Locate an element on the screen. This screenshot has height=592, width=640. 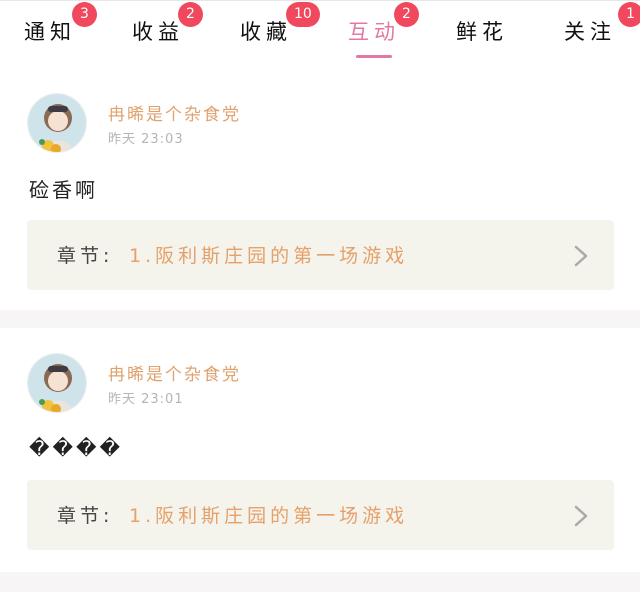
comment-timestamp: 昨天 23:03 is located at coordinates (146, 139).